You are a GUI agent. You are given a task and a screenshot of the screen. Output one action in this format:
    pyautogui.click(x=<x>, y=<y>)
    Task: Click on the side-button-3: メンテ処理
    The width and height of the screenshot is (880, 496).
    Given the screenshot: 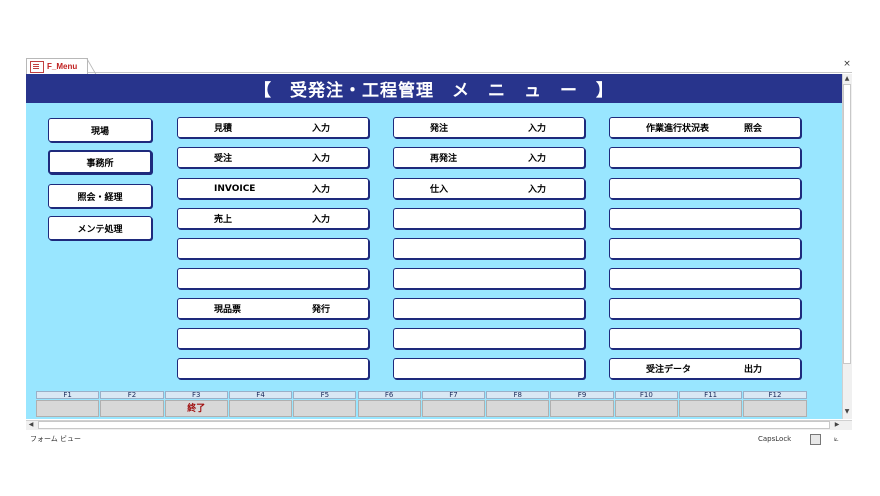 What is the action you would take?
    pyautogui.click(x=100, y=228)
    